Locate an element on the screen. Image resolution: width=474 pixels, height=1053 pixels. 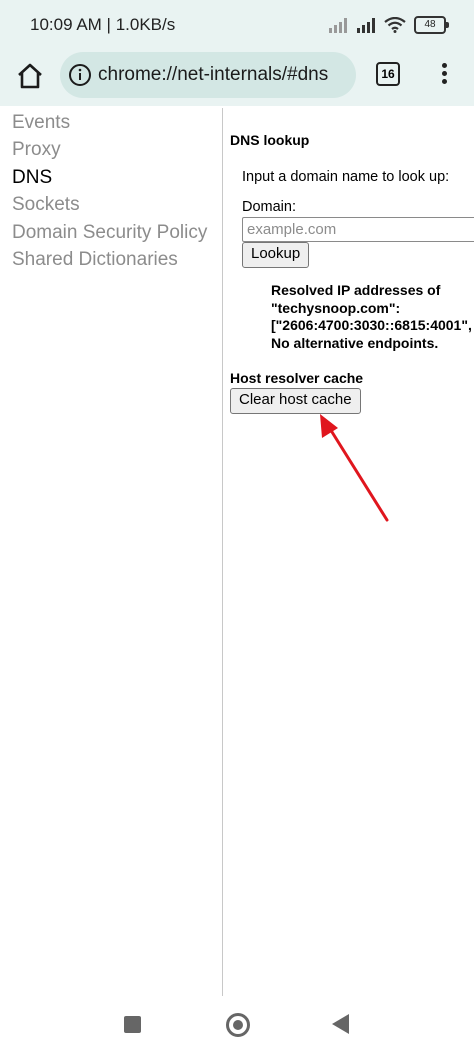
domain-input is located at coordinates (358, 229).